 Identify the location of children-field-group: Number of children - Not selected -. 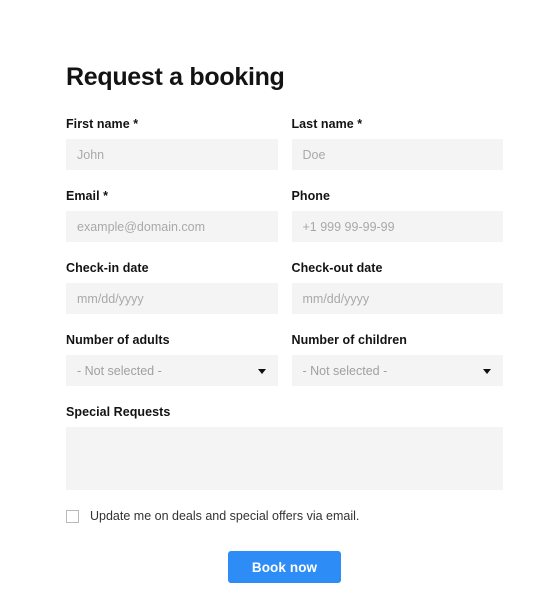
(397, 368).